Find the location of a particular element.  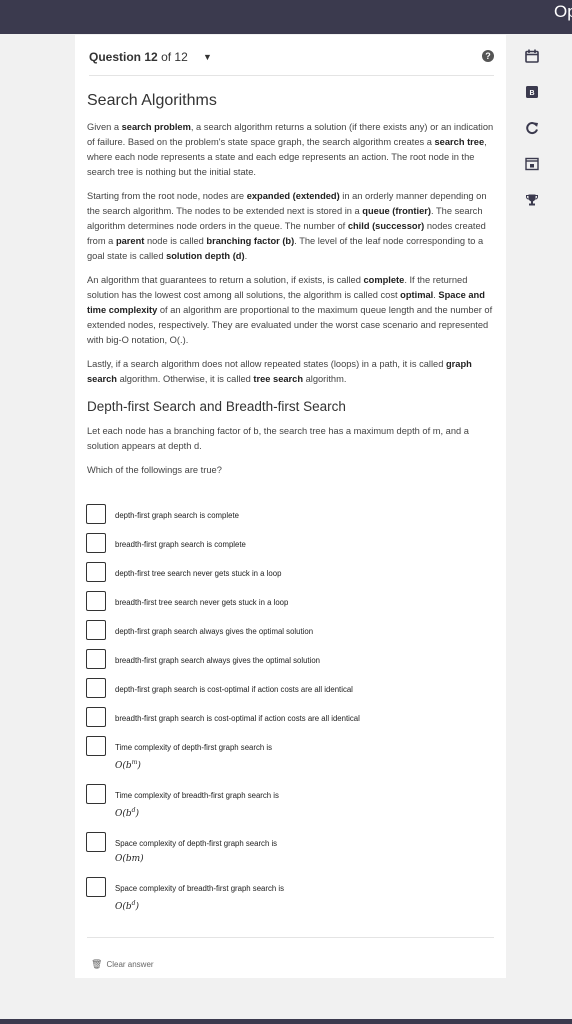

brand-text: Op is located at coordinates (563, 11).